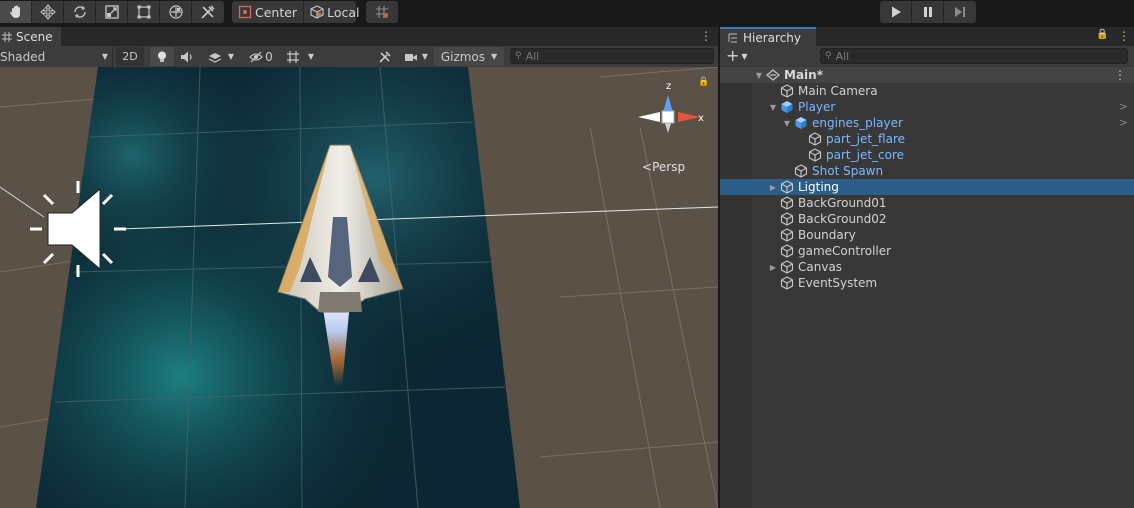 This screenshot has height=508, width=1134. What do you see at coordinates (267, 12) in the screenshot?
I see `pivot-mode-toggle: Center` at bounding box center [267, 12].